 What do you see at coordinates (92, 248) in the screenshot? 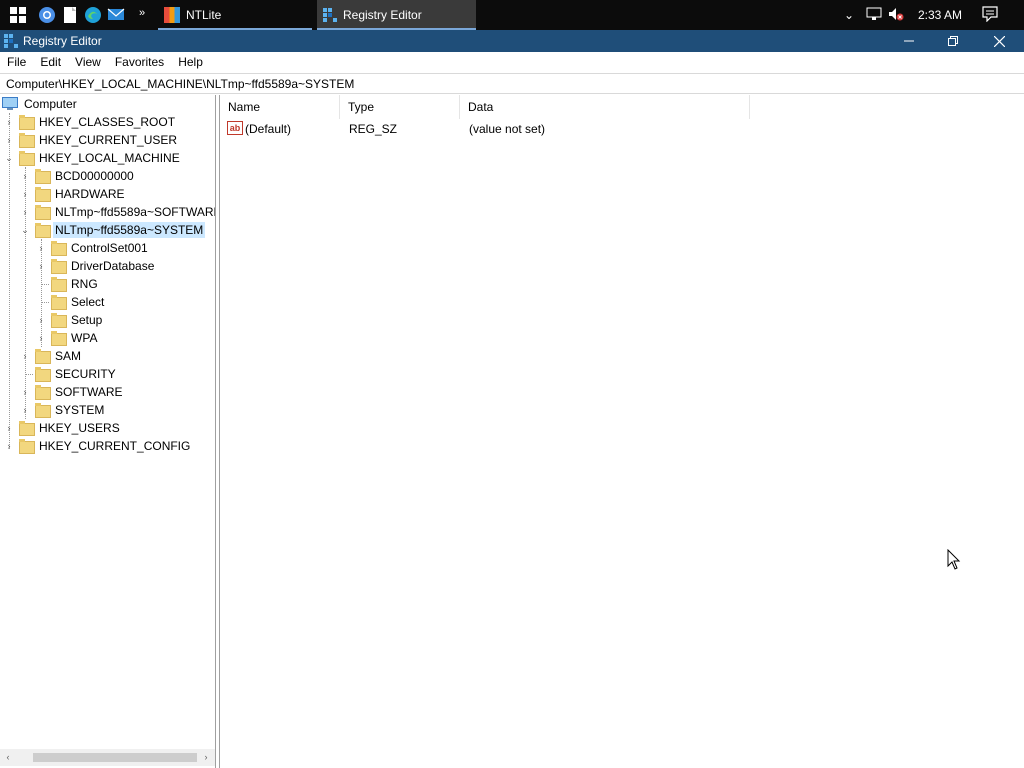
I see `tree-node-controlset001: › ControlSet001` at bounding box center [92, 248].